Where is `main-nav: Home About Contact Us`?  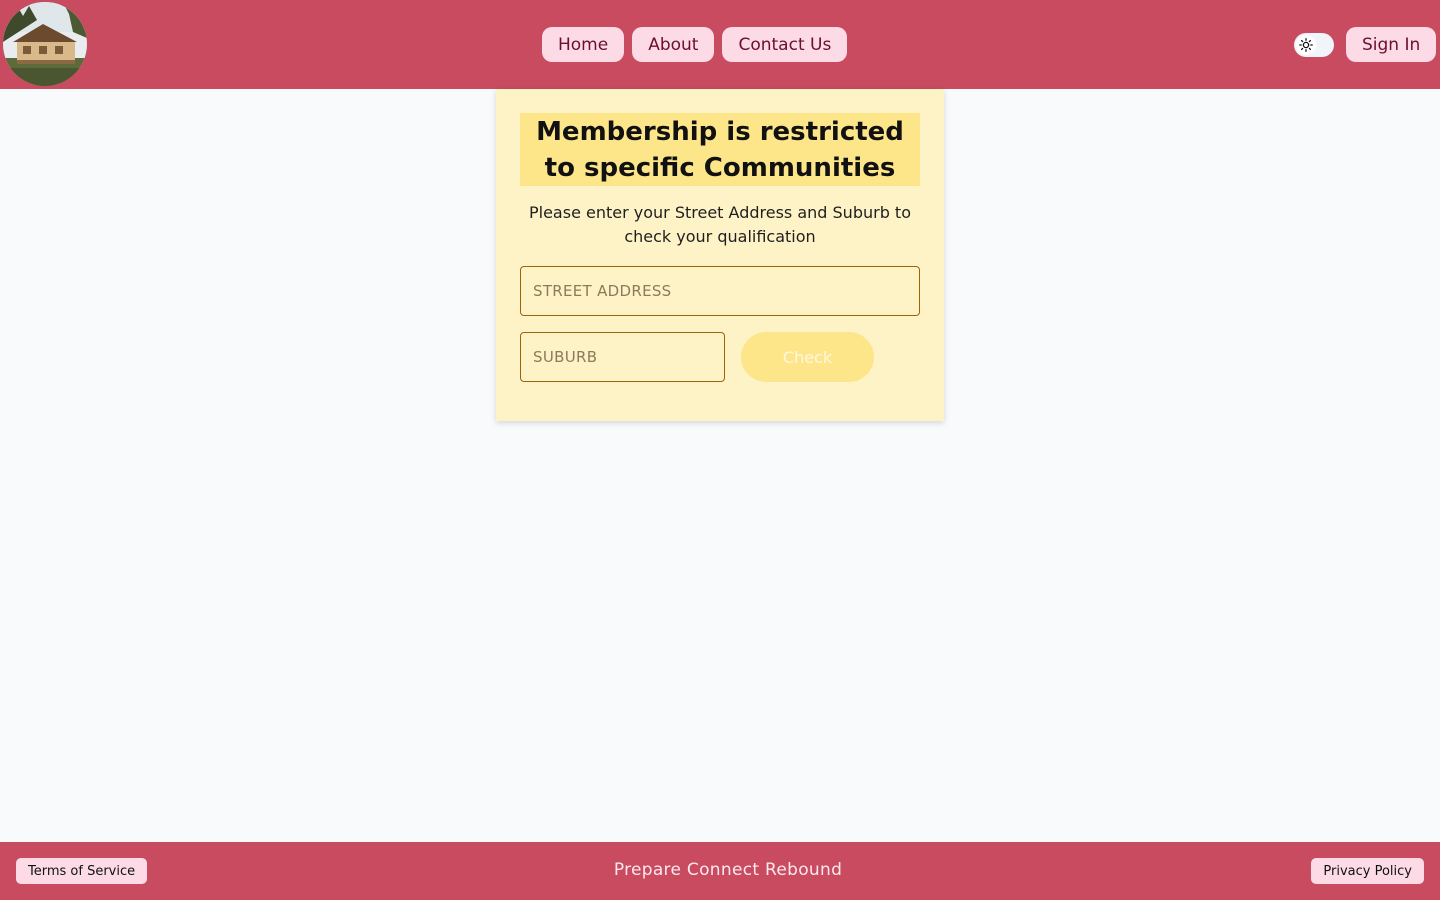
main-nav: Home About Contact Us is located at coordinates (695, 44).